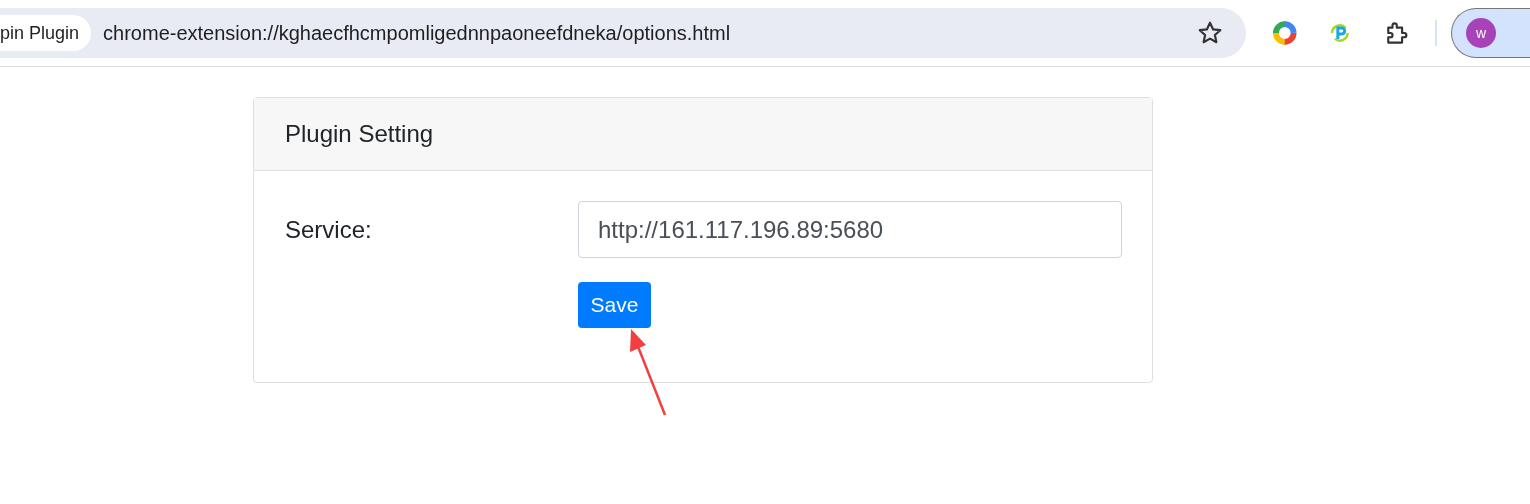  I want to click on site-chip: pin Plugin, so click(46, 33).